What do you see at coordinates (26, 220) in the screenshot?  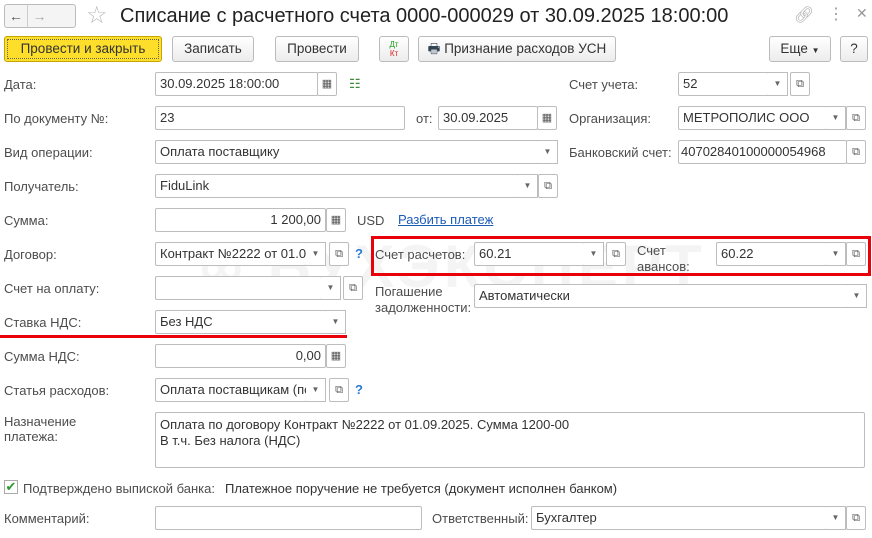 I see `sum-label: Сумма:` at bounding box center [26, 220].